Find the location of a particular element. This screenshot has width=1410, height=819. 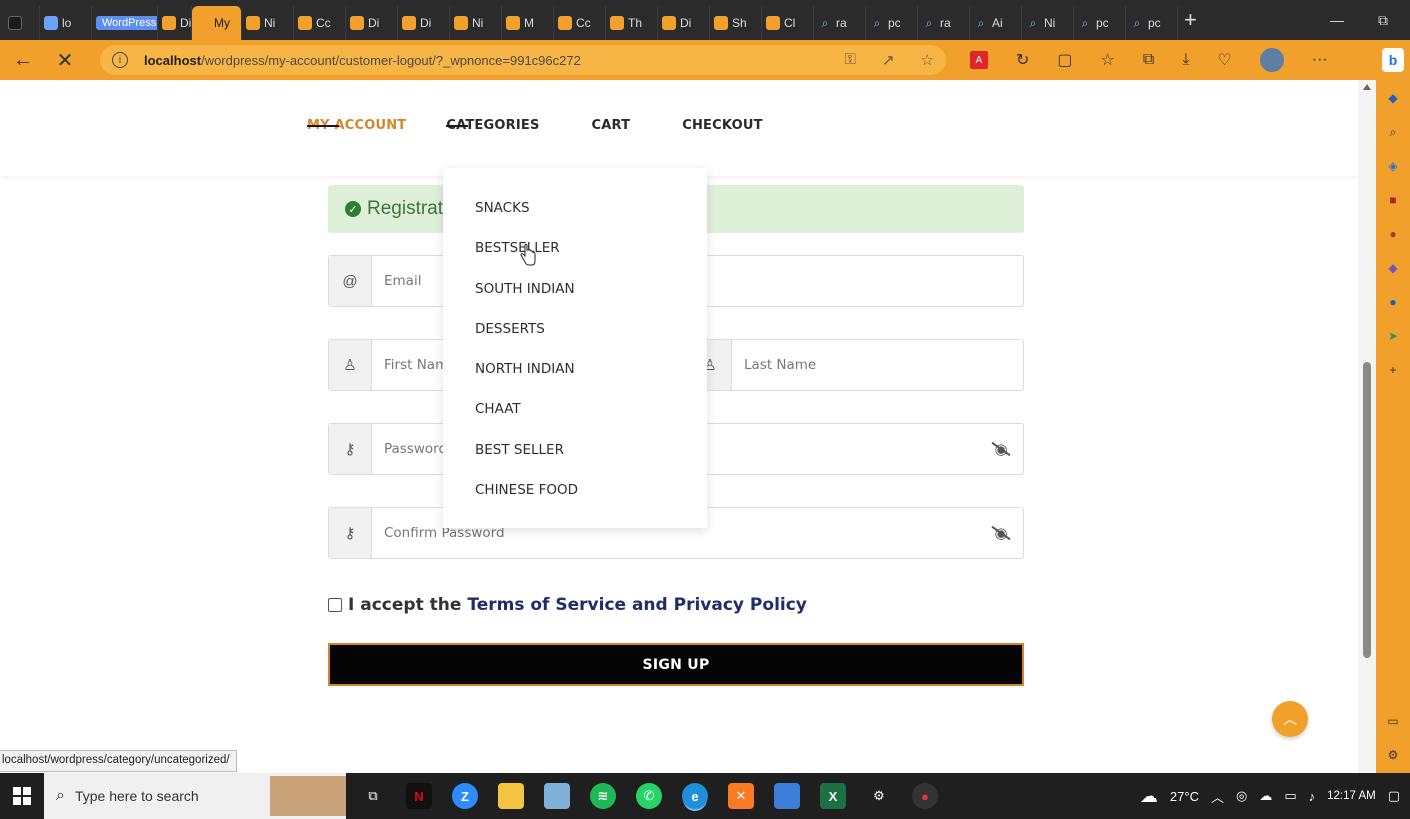

excel-icon: X is located at coordinates (833, 796).